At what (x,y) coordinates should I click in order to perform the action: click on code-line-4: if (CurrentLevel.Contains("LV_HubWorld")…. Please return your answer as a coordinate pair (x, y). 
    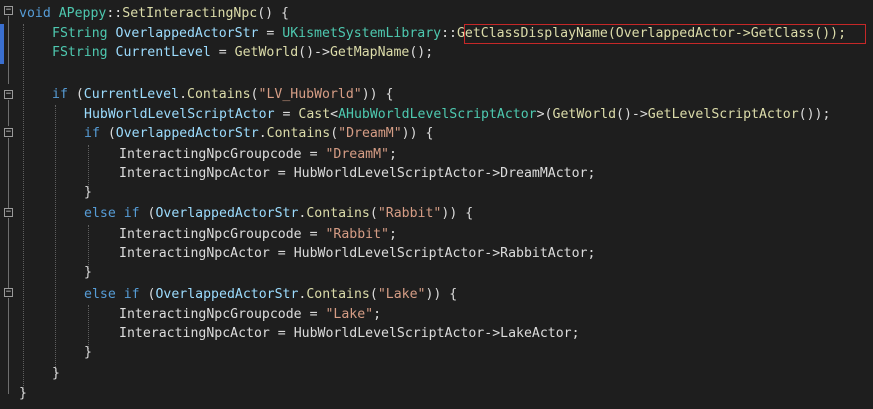
    Looking at the image, I should click on (222, 95).